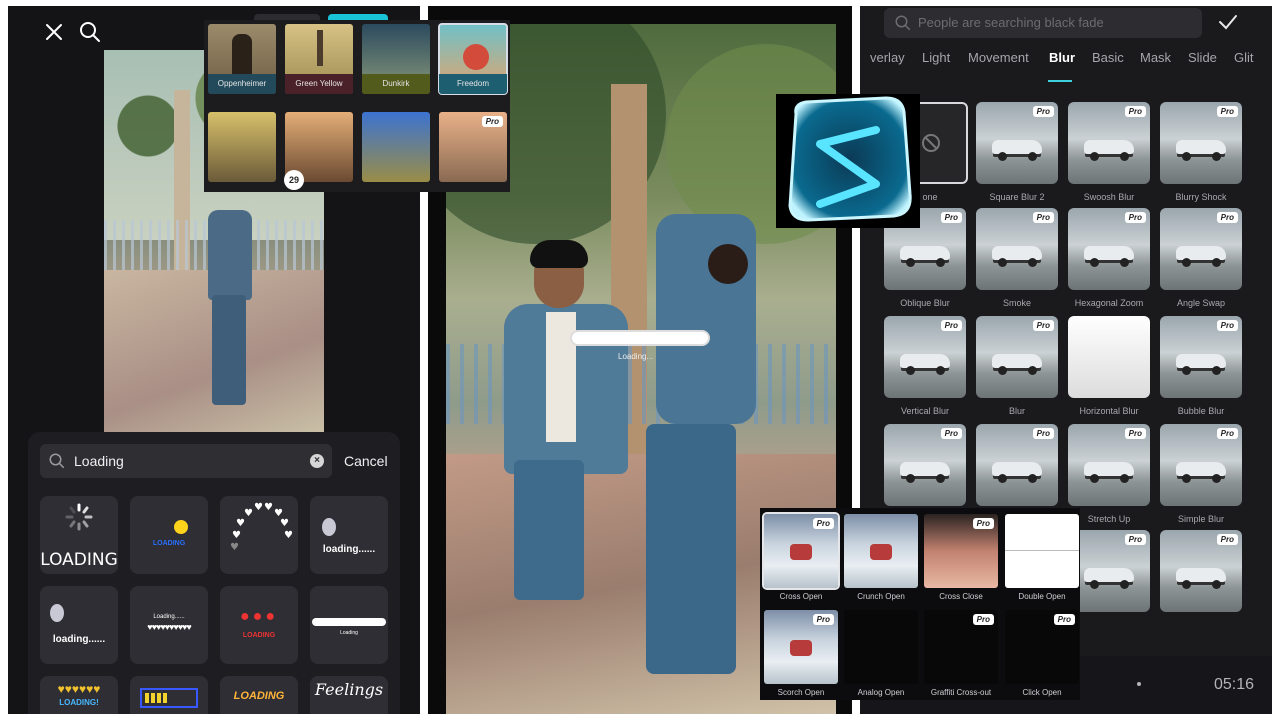 This screenshot has height=720, width=1280. Describe the element at coordinates (349, 625) in the screenshot. I see `sticker-tile: Loading` at that location.